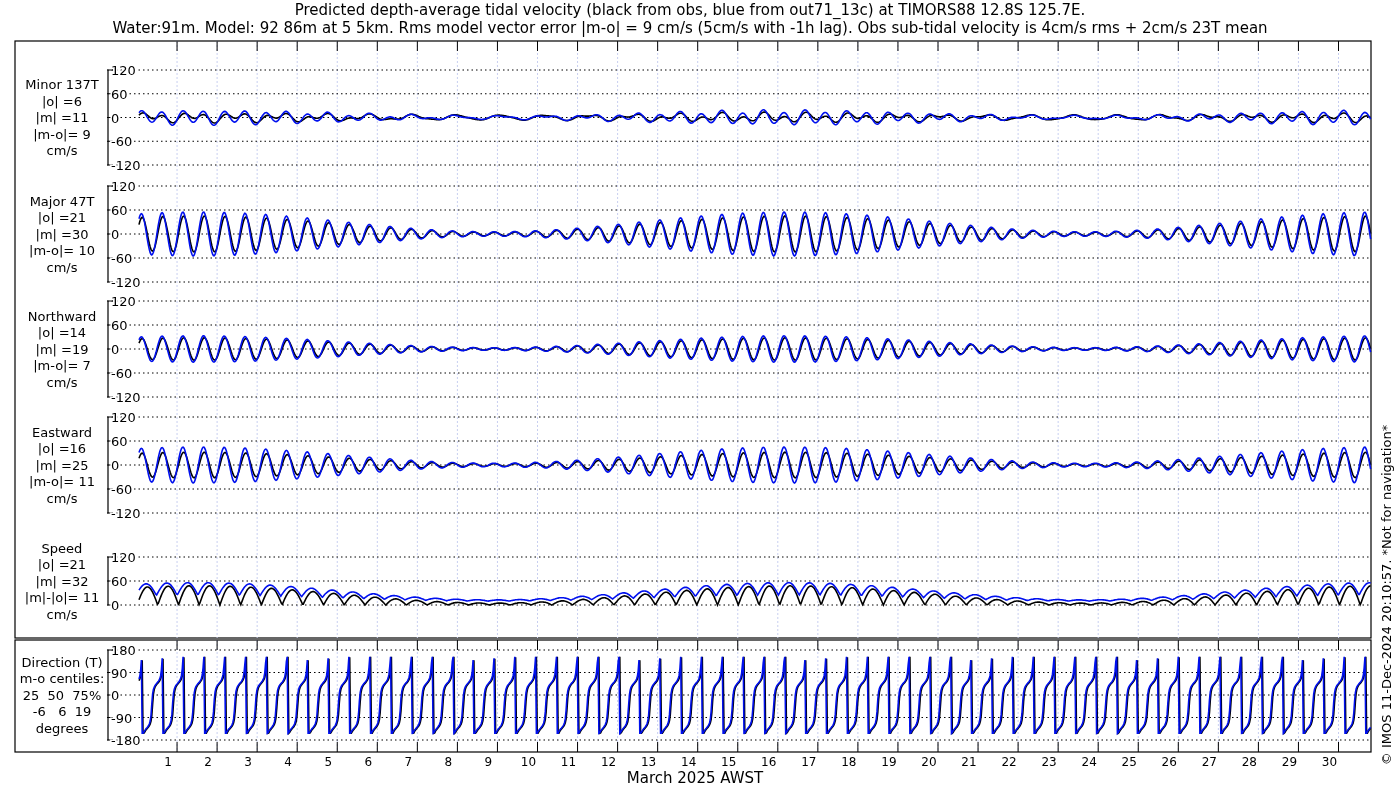 Image resolution: width=1400 pixels, height=800 pixels. What do you see at coordinates (248, 762) in the screenshot?
I see `day-label: 3` at bounding box center [248, 762].